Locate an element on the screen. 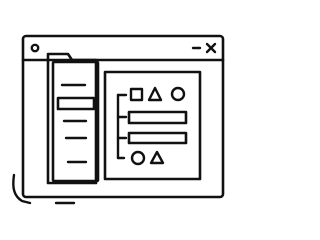  tree-connector is located at coordinates (122, 126).